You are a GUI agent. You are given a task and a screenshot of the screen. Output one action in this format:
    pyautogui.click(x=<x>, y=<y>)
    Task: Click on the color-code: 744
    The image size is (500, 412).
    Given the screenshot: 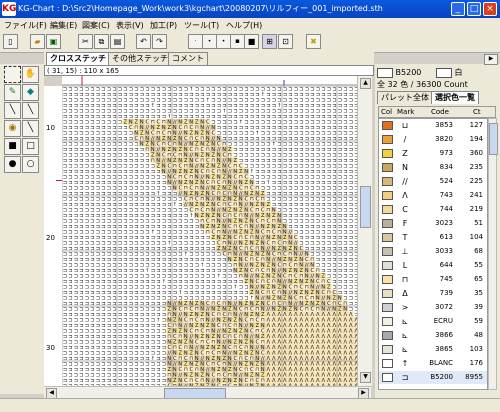 What is the action you would take?
    pyautogui.click(x=446, y=209)
    